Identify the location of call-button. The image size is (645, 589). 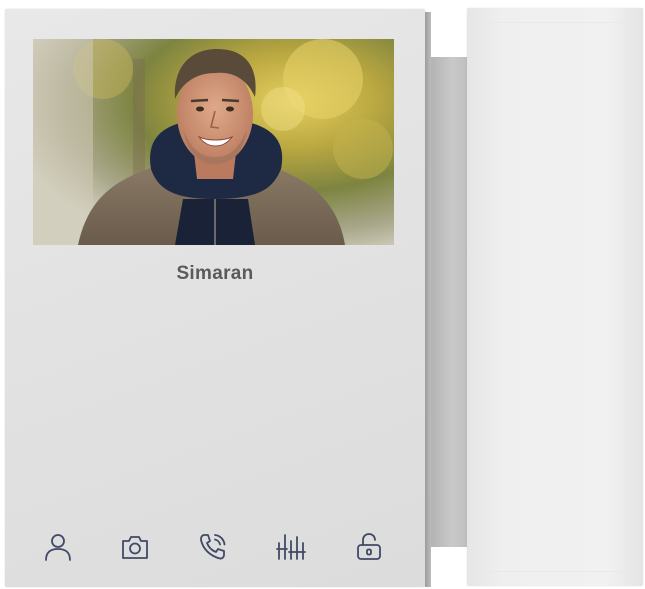
(213, 547).